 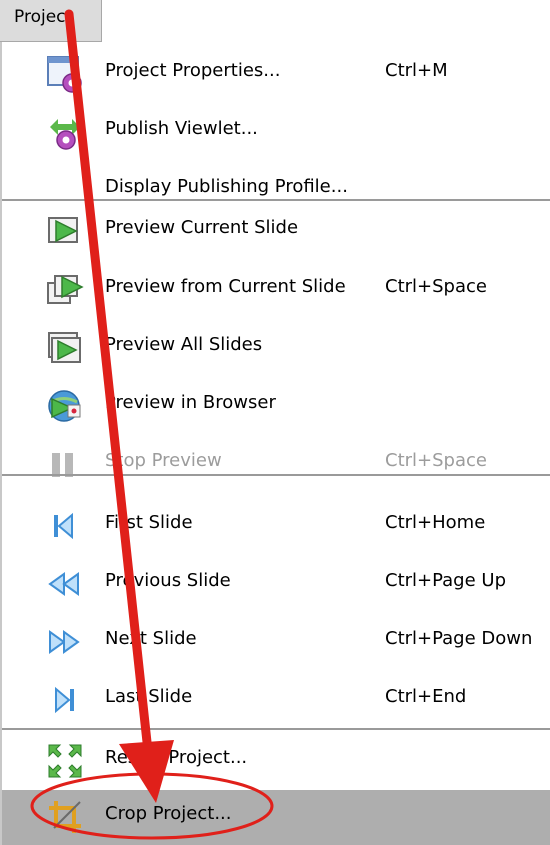 What do you see at coordinates (202, 227) in the screenshot?
I see `menu-item-label: Preview Current Slide` at bounding box center [202, 227].